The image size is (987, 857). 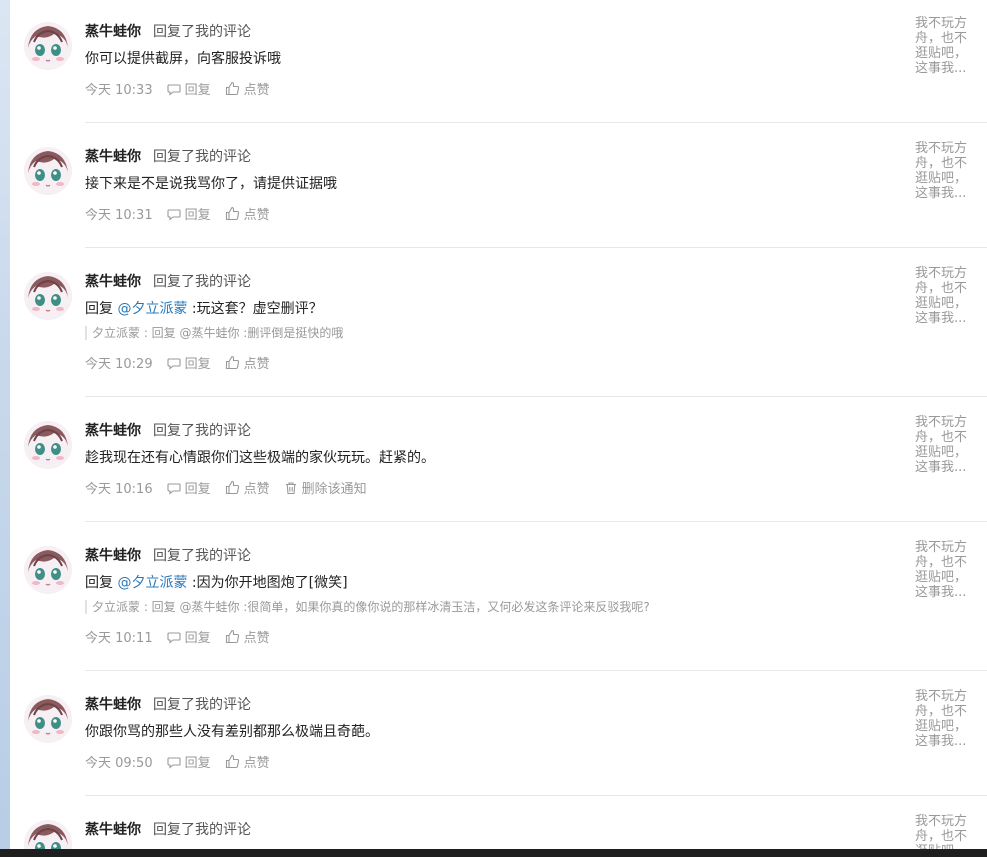 What do you see at coordinates (475, 582) in the screenshot?
I see `comment-content: 回复 @夕立派蒙 :因为你开地图炮了[微笑]` at bounding box center [475, 582].